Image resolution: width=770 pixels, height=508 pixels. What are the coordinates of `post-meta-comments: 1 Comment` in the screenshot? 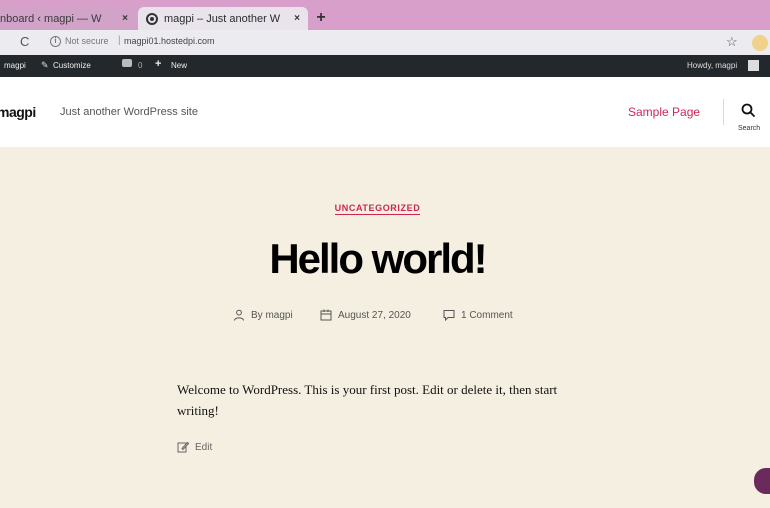 It's located at (478, 315).